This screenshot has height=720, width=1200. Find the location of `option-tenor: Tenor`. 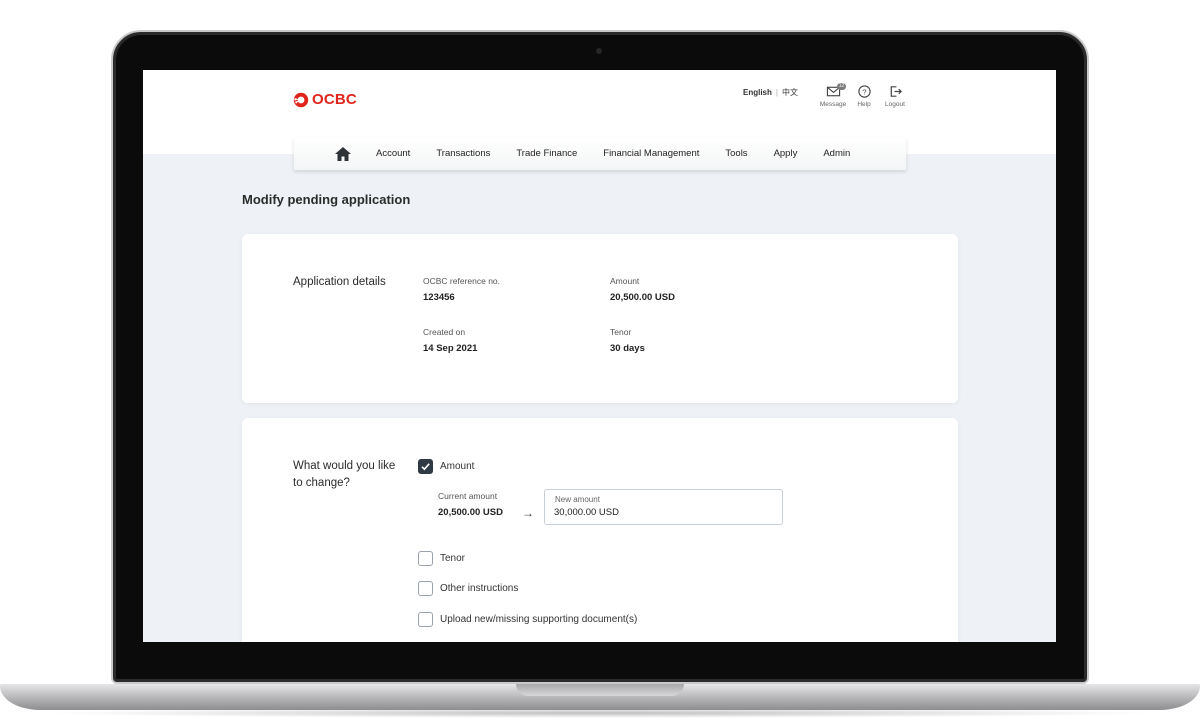

option-tenor: Tenor is located at coordinates (441, 558).